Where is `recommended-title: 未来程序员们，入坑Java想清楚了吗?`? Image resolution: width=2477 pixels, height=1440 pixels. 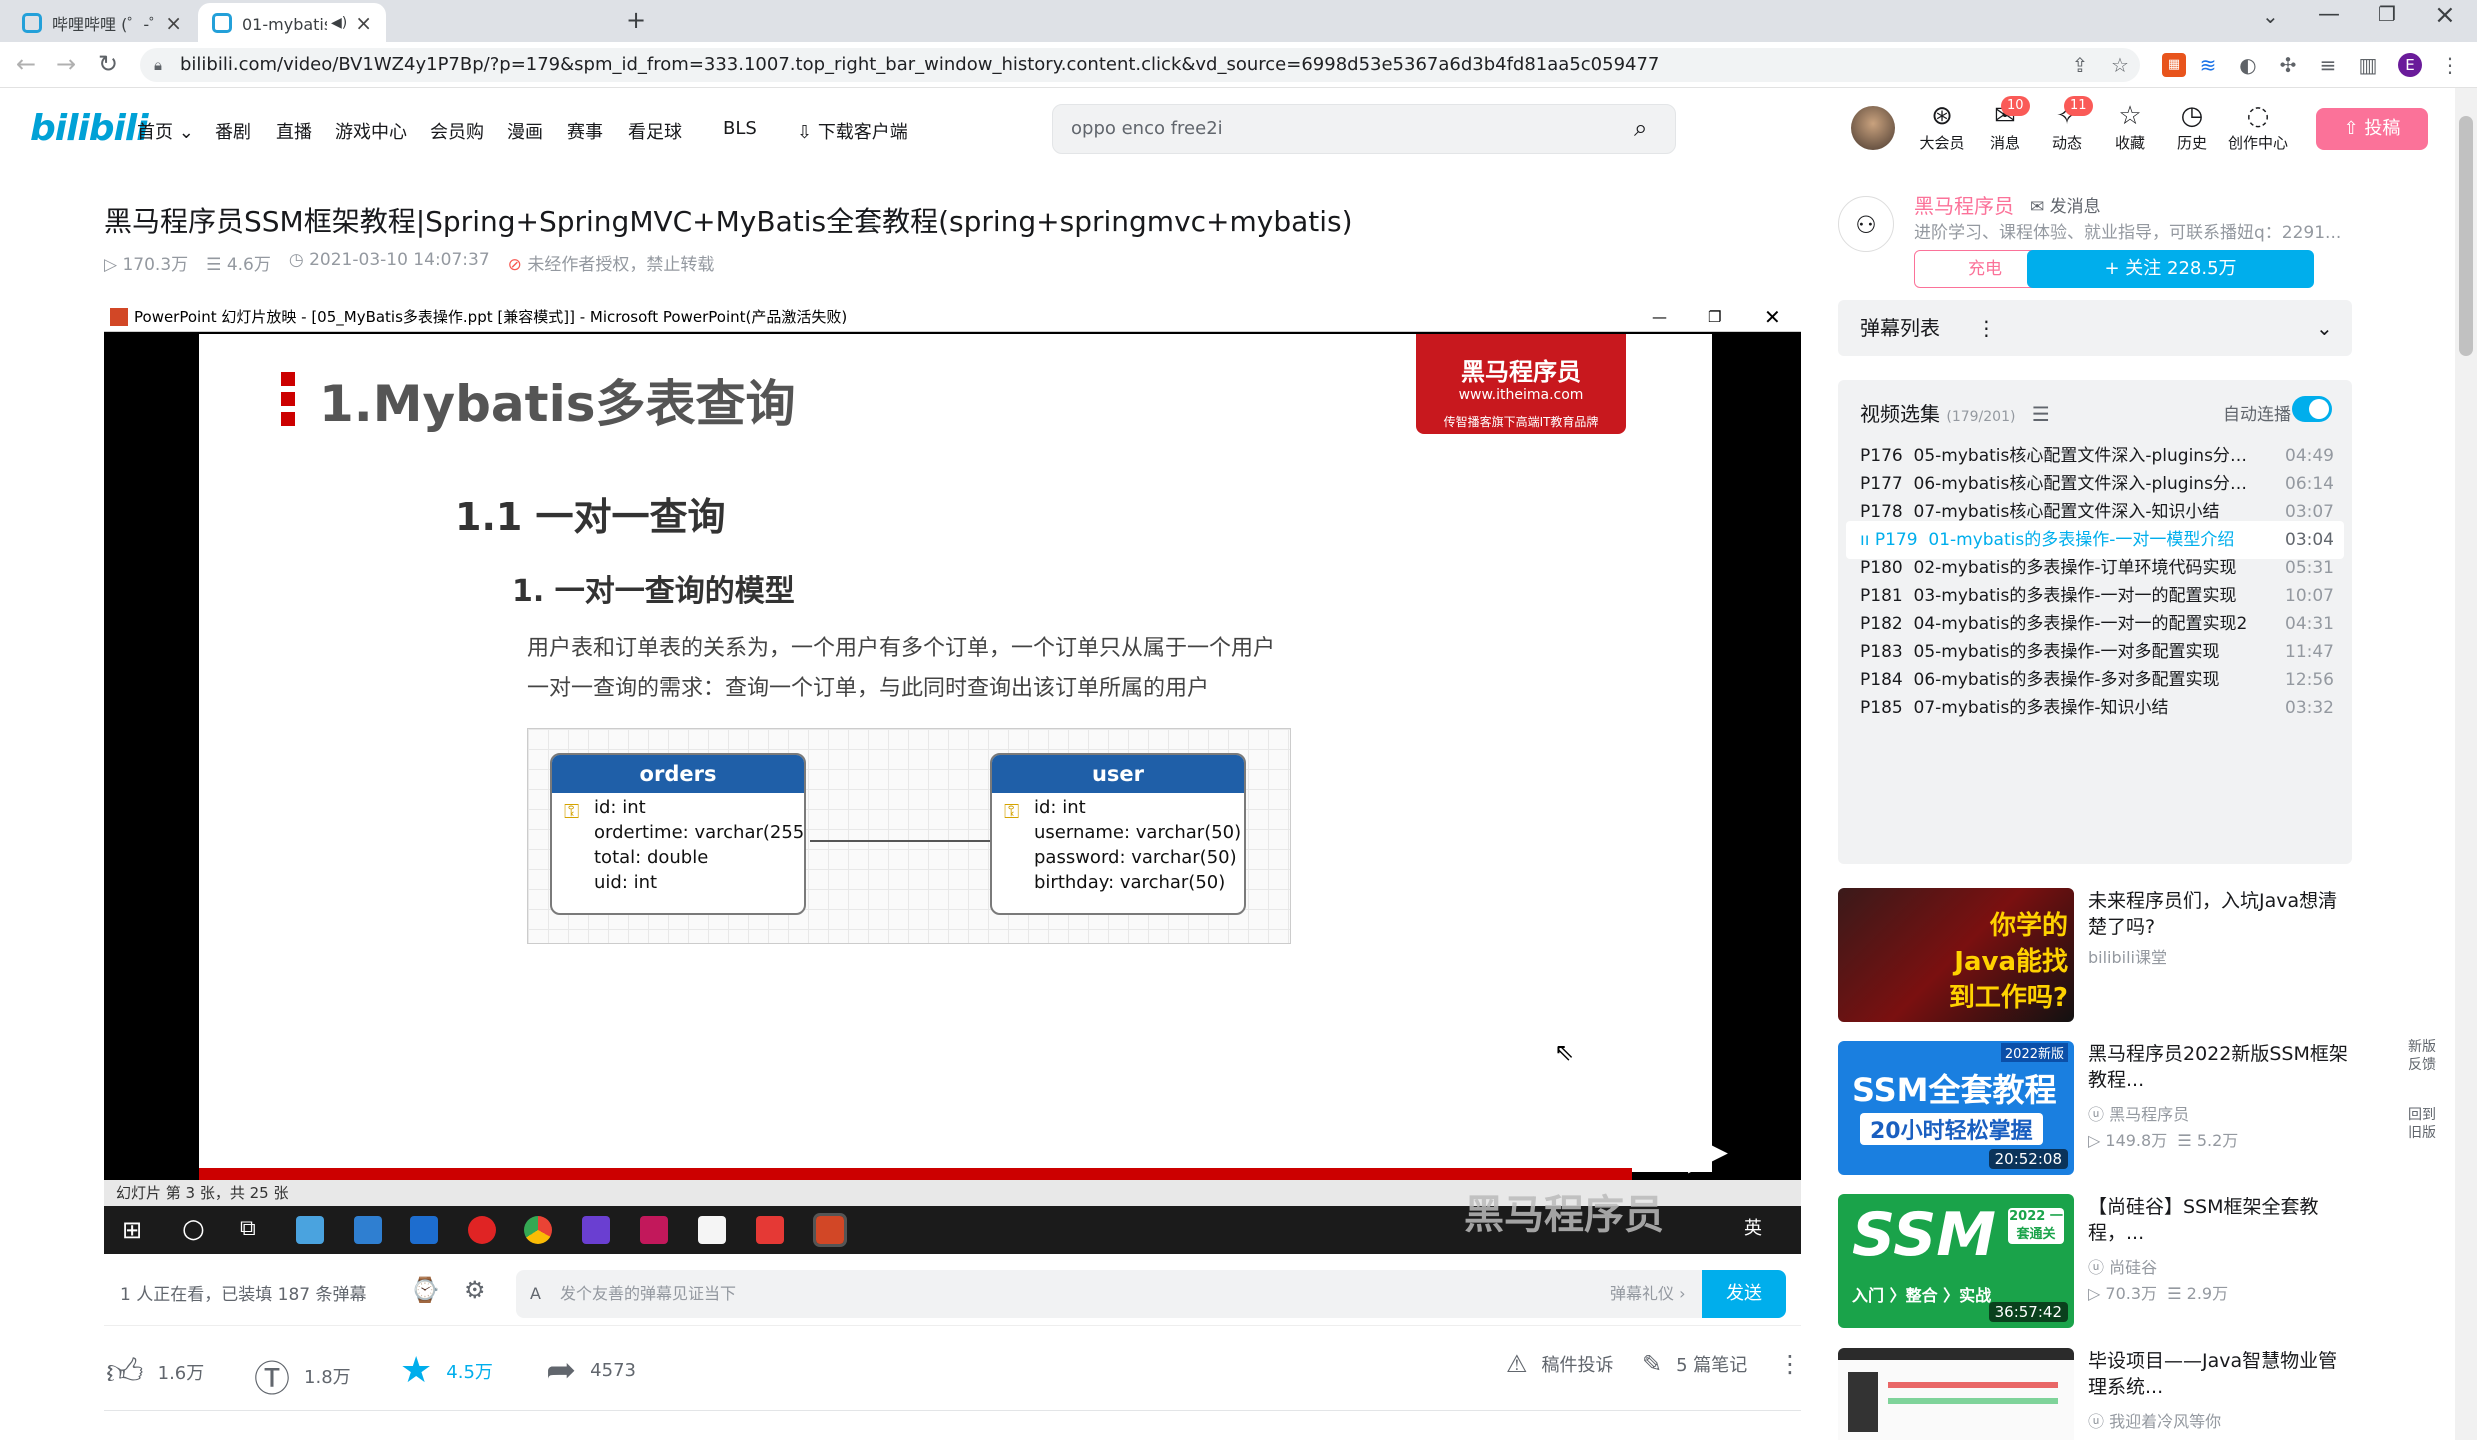 recommended-title: 未来程序员们，入坑Java想清楚了吗? is located at coordinates (2220, 914).